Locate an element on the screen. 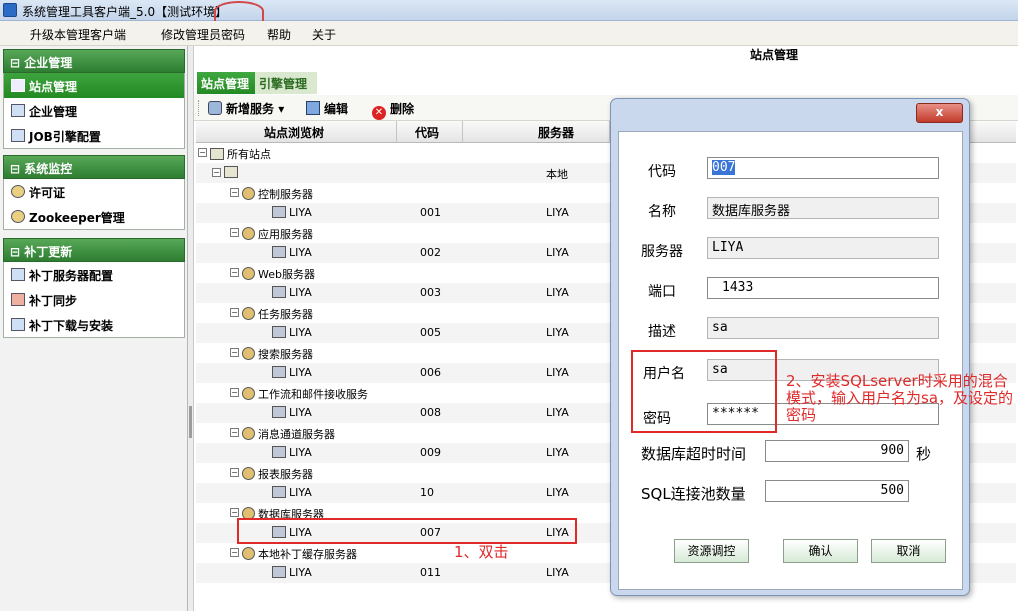 Image resolution: width=1018 pixels, height=611 pixels. port-label: 端口 is located at coordinates (662, 292).